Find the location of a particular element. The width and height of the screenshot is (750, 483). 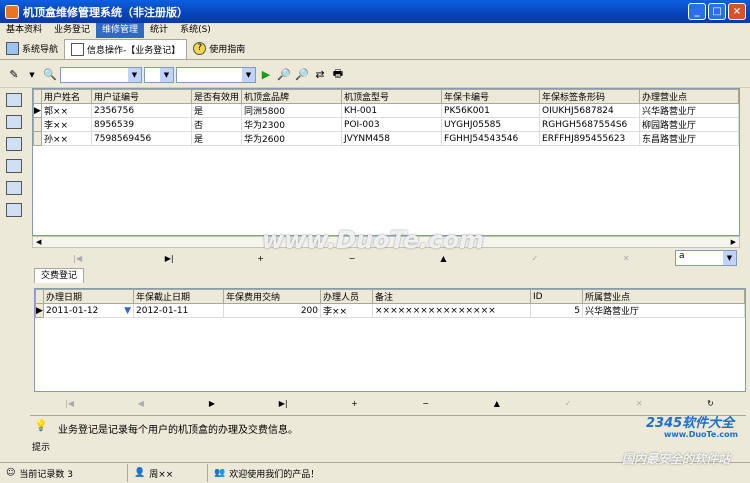

refresh-icon: ⇄ is located at coordinates (320, 75).